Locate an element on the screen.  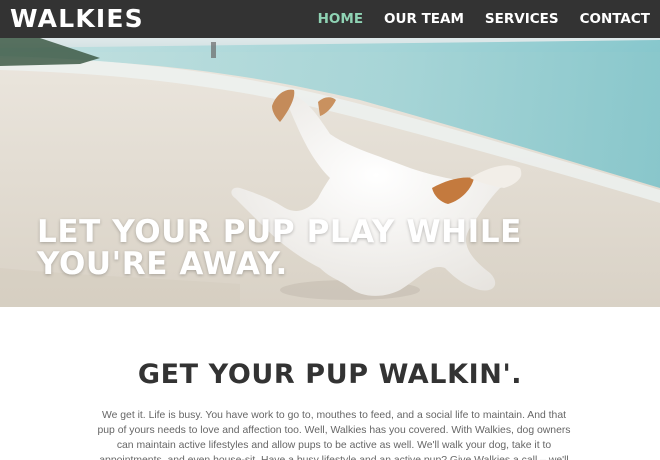
brand-logo: WALKIES is located at coordinates (77, 19).